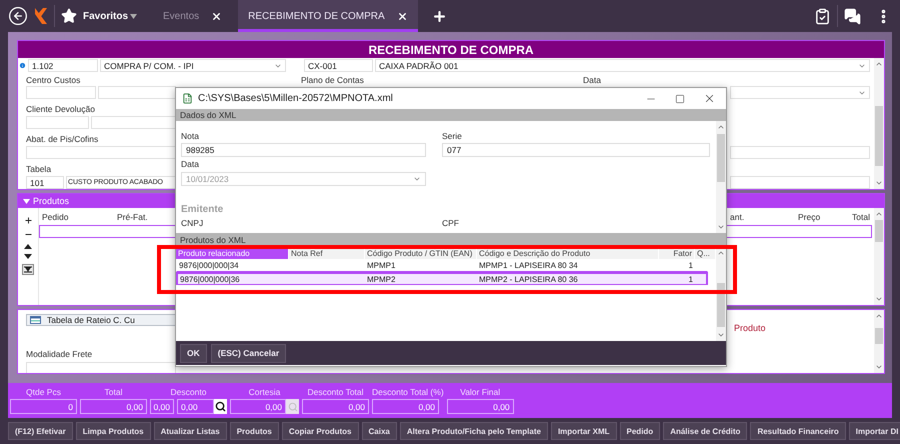  Describe the element at coordinates (254, 431) in the screenshot. I see `action-button: Produtos` at that location.